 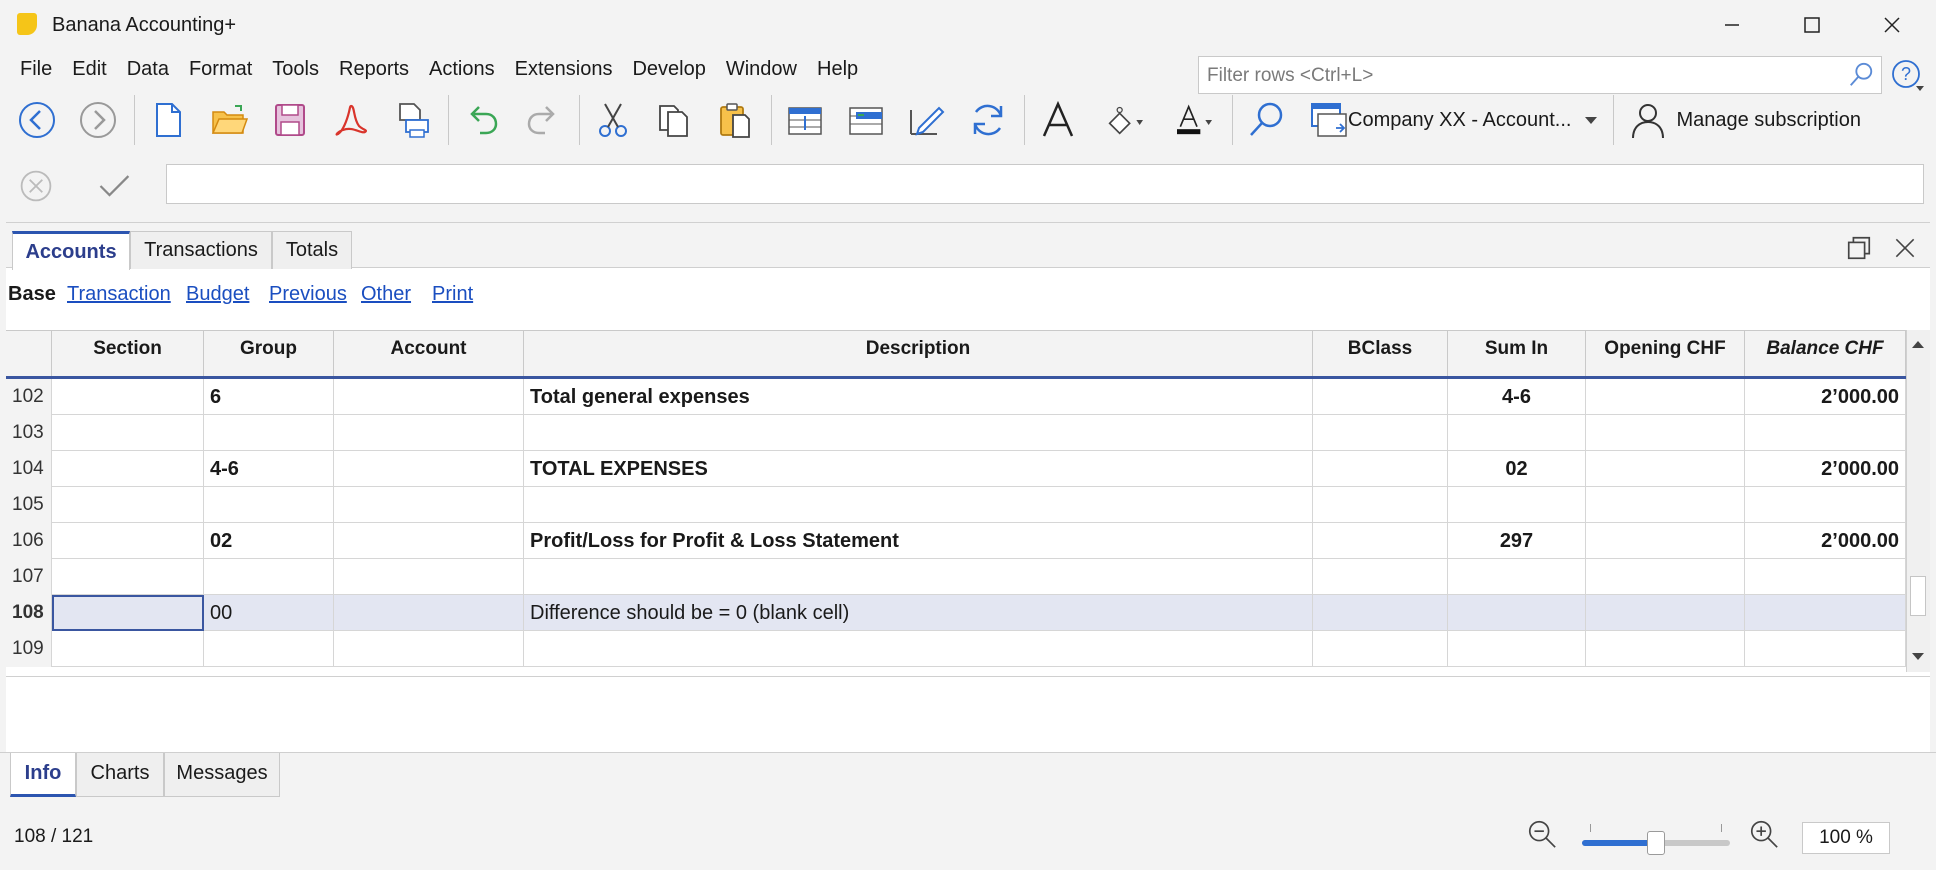 I want to click on cell-sumin: 297, so click(x=1517, y=541).